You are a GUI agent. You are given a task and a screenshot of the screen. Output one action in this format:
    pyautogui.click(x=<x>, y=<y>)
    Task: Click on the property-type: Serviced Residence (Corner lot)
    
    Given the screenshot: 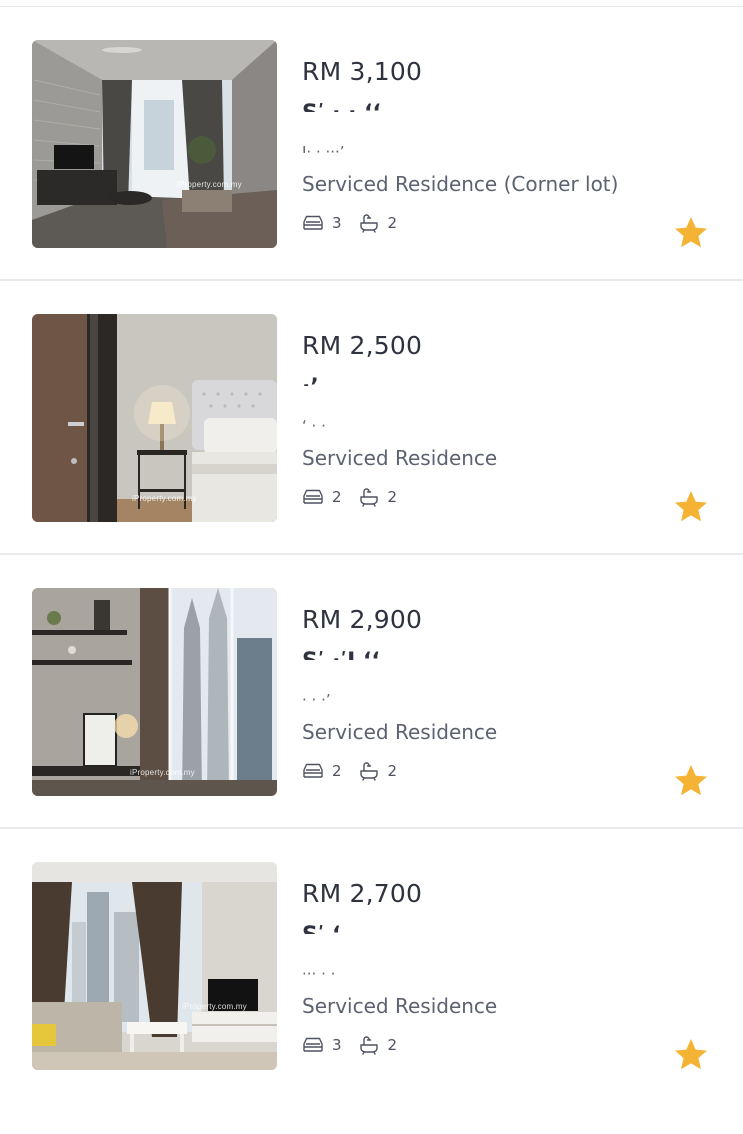 What is the action you would take?
    pyautogui.click(x=460, y=184)
    